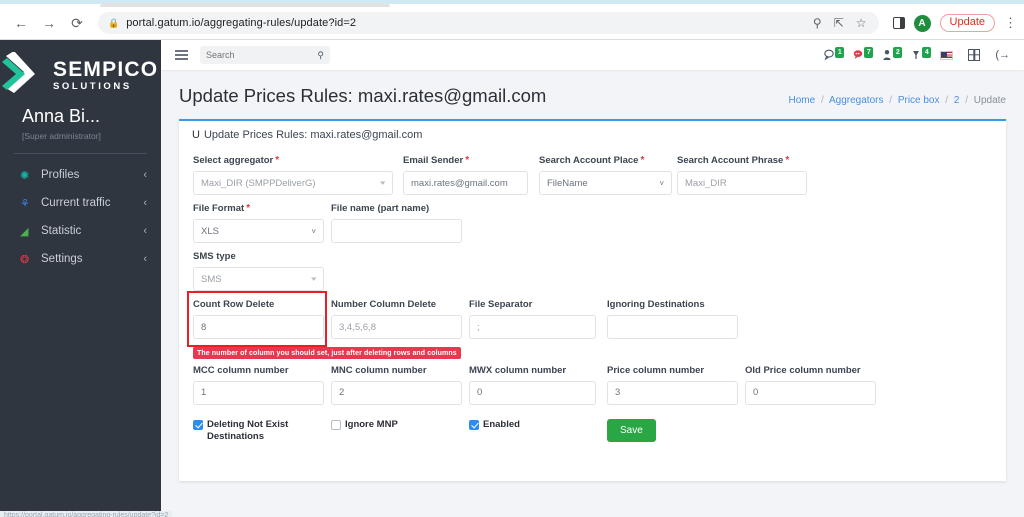 The image size is (1024, 517). I want to click on sidebar-item-settings: ❂ Settings ‹, so click(80, 259).